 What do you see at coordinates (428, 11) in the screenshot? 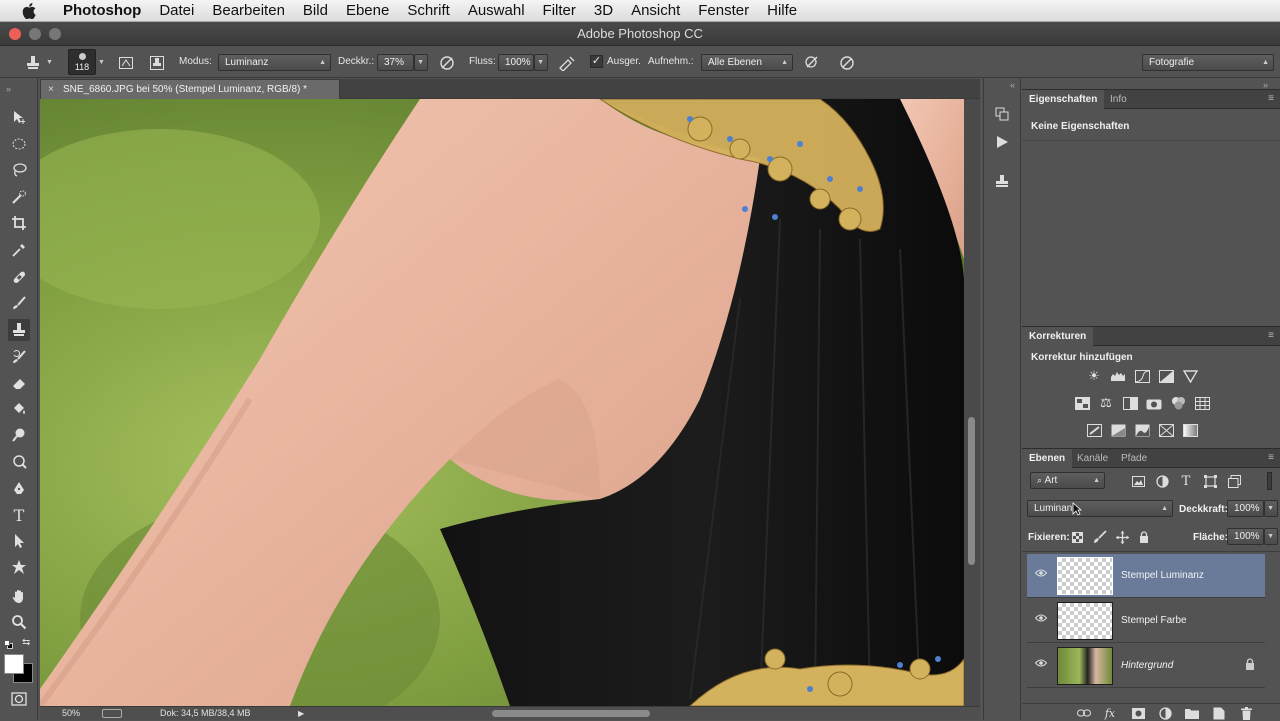
I see `menu-schrift: Schrift` at bounding box center [428, 11].